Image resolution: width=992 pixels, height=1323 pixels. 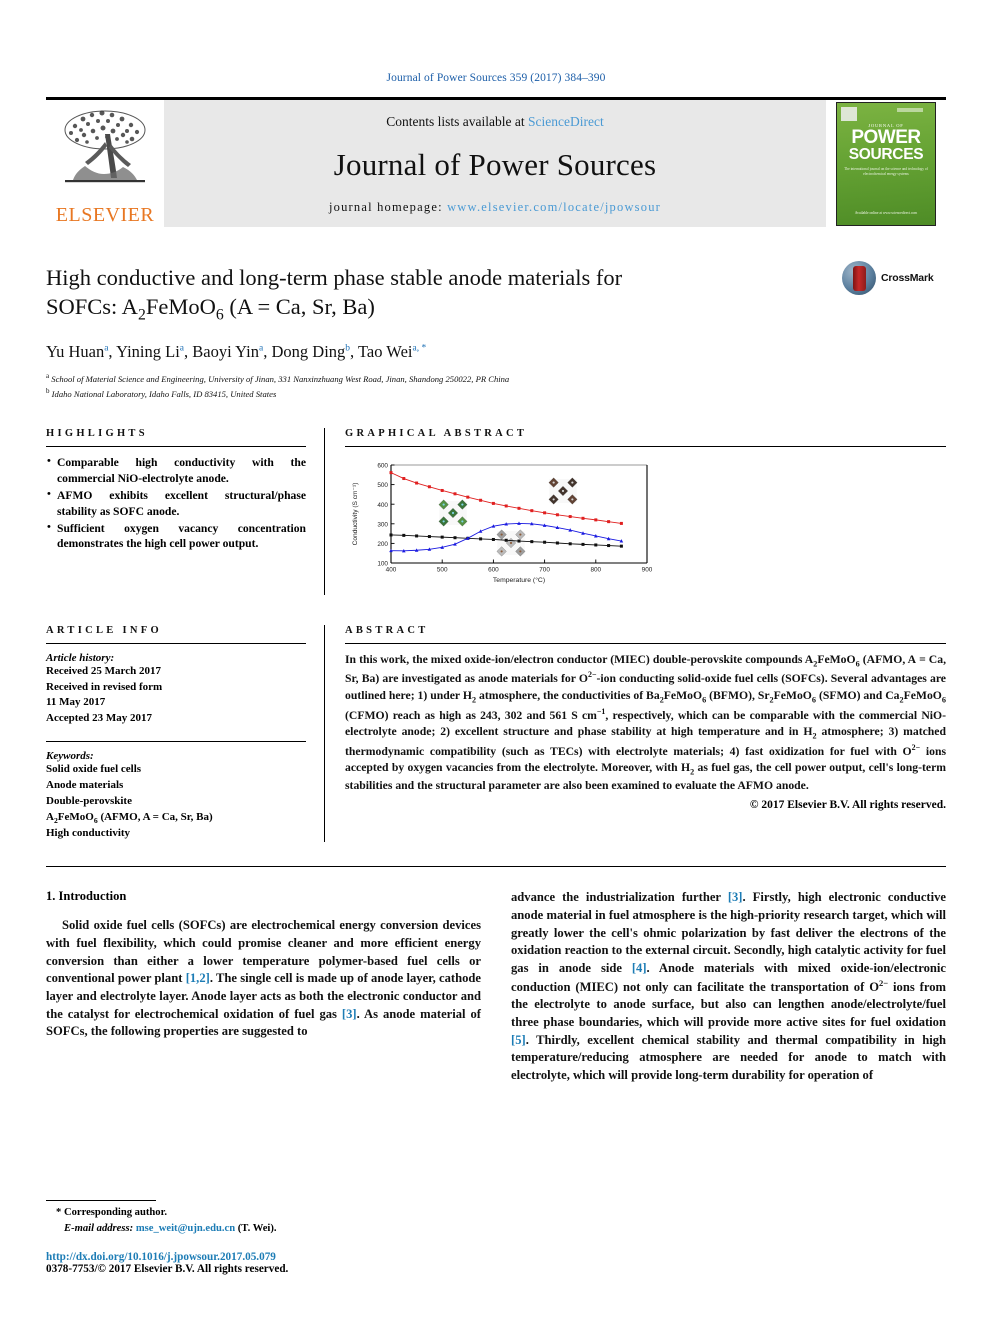 What do you see at coordinates (105, 146) in the screenshot?
I see `elsevier-tree-icon` at bounding box center [105, 146].